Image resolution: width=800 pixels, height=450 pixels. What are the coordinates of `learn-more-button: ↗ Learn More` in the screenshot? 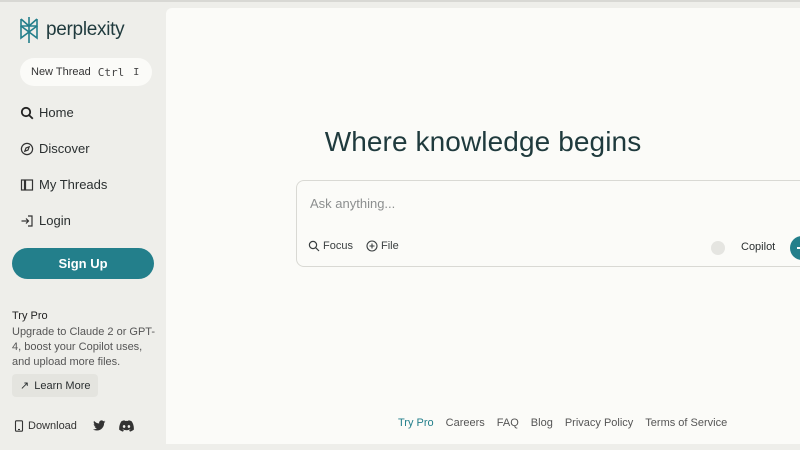 It's located at (55, 385).